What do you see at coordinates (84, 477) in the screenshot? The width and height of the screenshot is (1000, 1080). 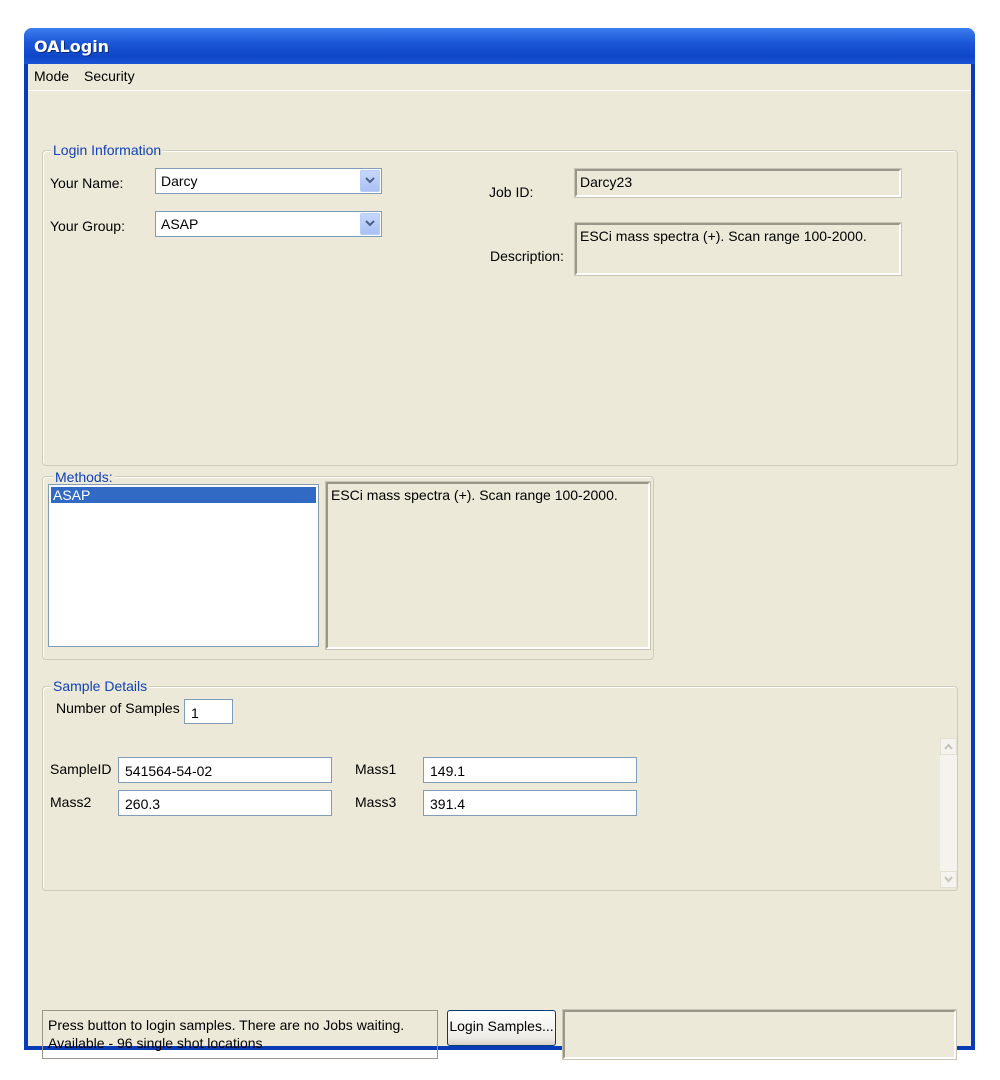 I see `methods-legend: Methods:` at bounding box center [84, 477].